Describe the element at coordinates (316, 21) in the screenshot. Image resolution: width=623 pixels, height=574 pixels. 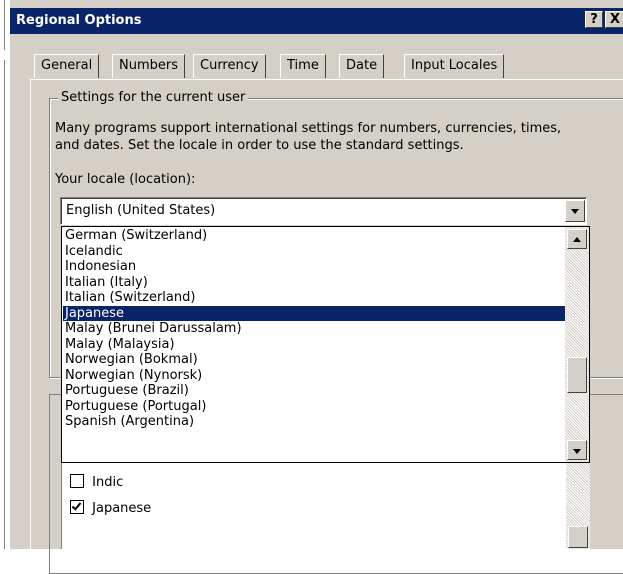
I see `title-bar: Regional Options ? X` at that location.